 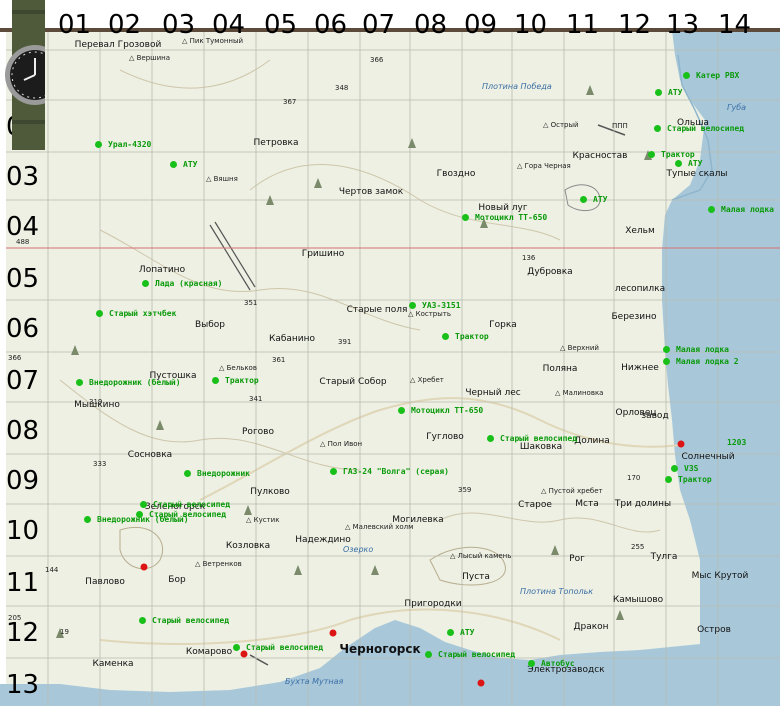 What do you see at coordinates (15, 618) in the screenshot?
I see `elevation-label: 205` at bounding box center [15, 618].